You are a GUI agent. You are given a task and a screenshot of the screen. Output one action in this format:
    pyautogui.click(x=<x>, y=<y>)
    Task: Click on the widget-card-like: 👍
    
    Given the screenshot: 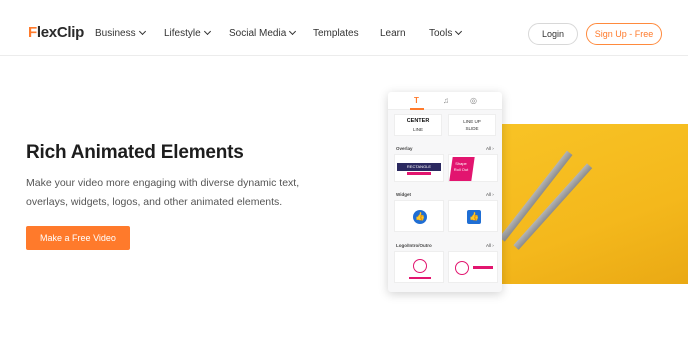 What is the action you would take?
    pyautogui.click(x=419, y=216)
    